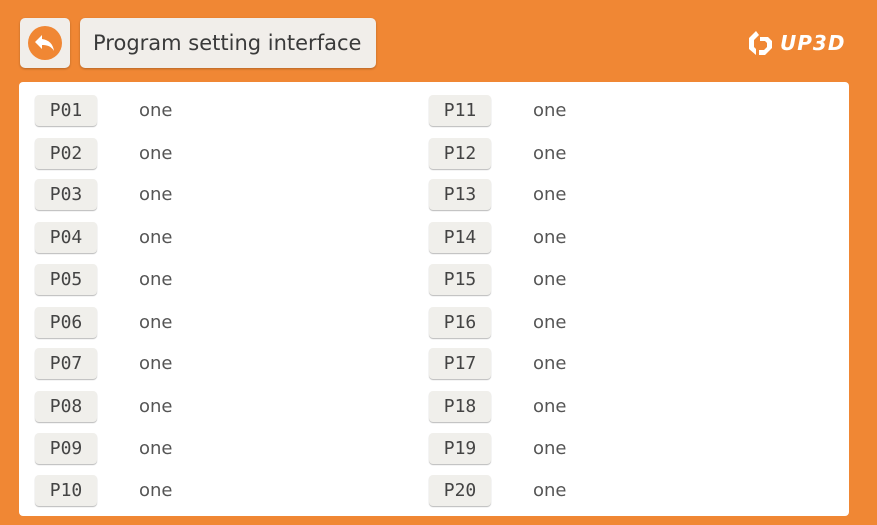 This screenshot has width=877, height=525. What do you see at coordinates (498, 406) in the screenshot?
I see `program-item: P18 one` at bounding box center [498, 406].